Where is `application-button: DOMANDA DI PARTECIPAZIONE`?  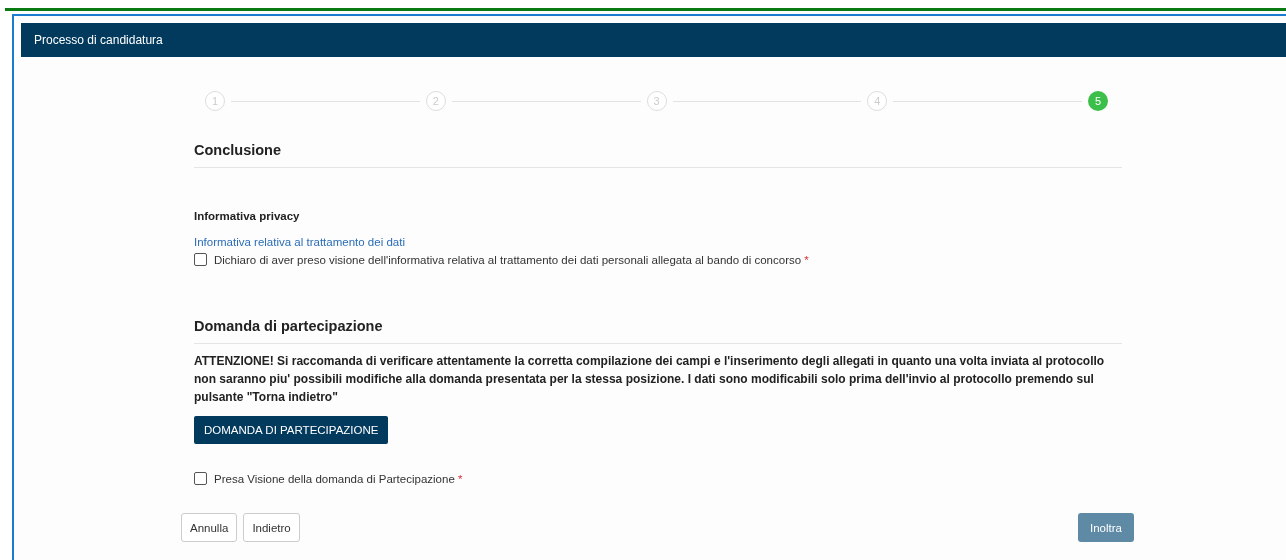
application-button: DOMANDA DI PARTECIPAZIONE is located at coordinates (291, 430).